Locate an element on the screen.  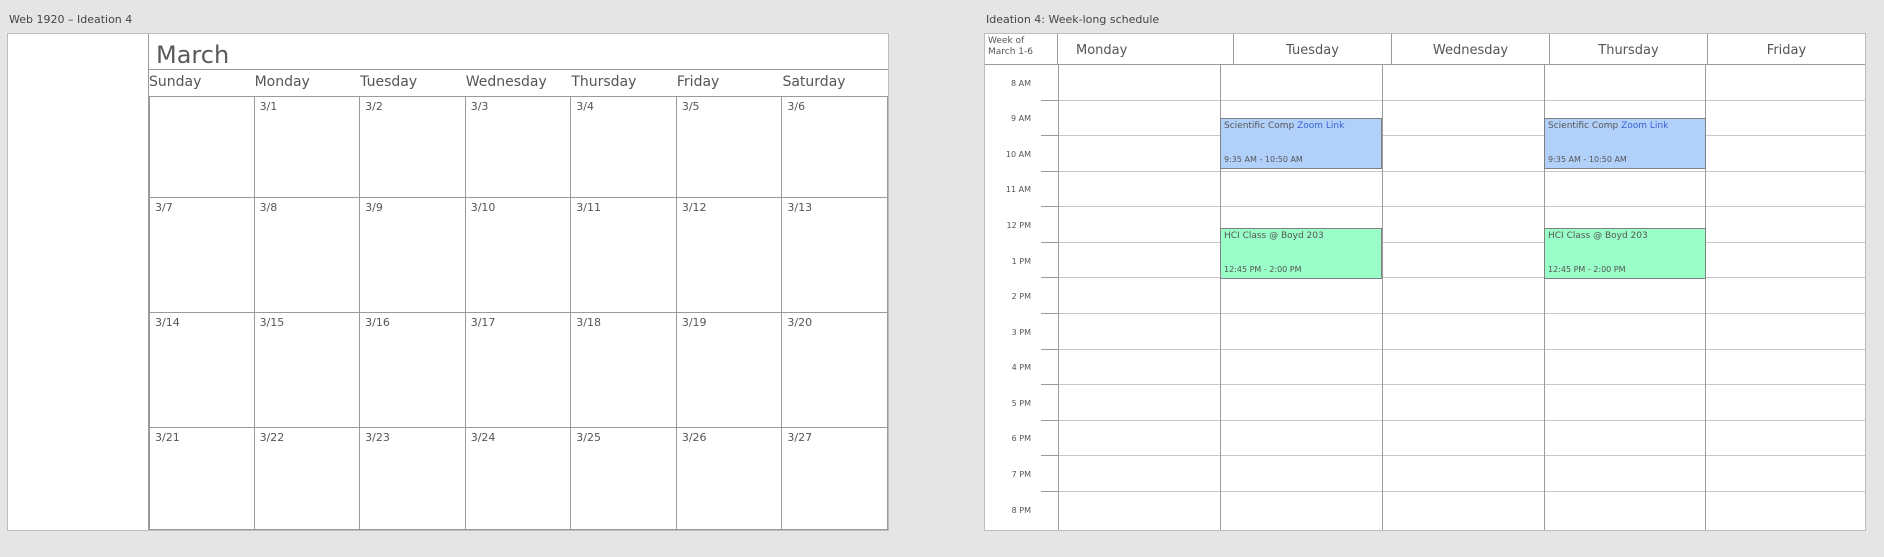
day-name-tuesday: Tuesday is located at coordinates (389, 82).